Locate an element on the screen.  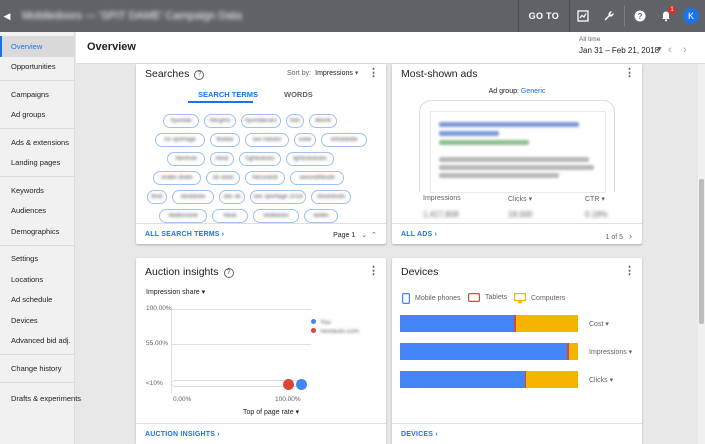
search-term-pill: shdbs ibsbn is located at coordinates (177, 178).